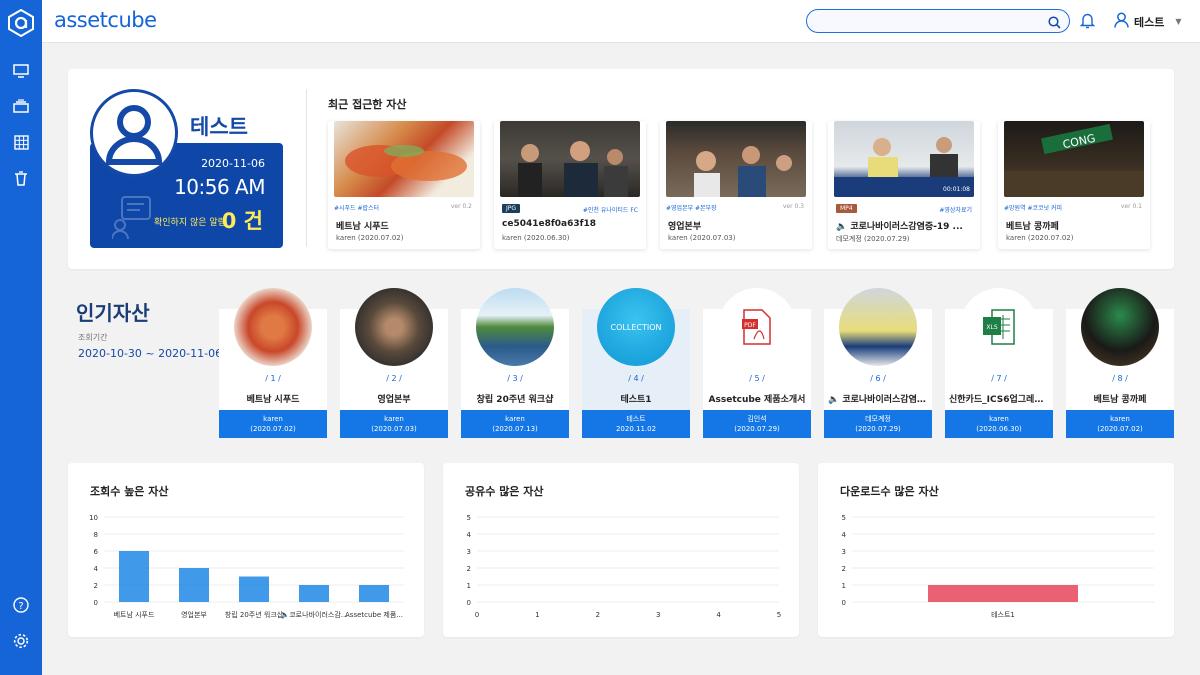 Image resolution: width=1200 pixels, height=675 pixels. What do you see at coordinates (991, 327) in the screenshot?
I see `svg-text: XLS` at bounding box center [991, 327].